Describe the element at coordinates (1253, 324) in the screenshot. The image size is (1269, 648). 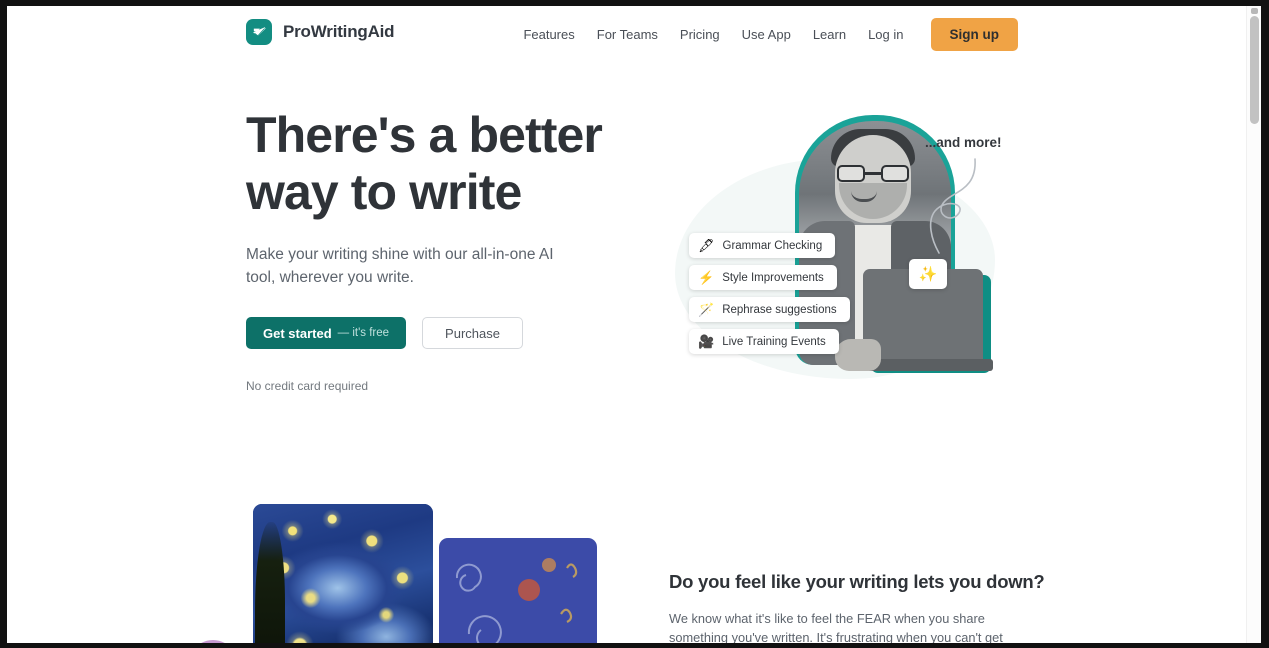
I see `vertical-scrollbar` at that location.